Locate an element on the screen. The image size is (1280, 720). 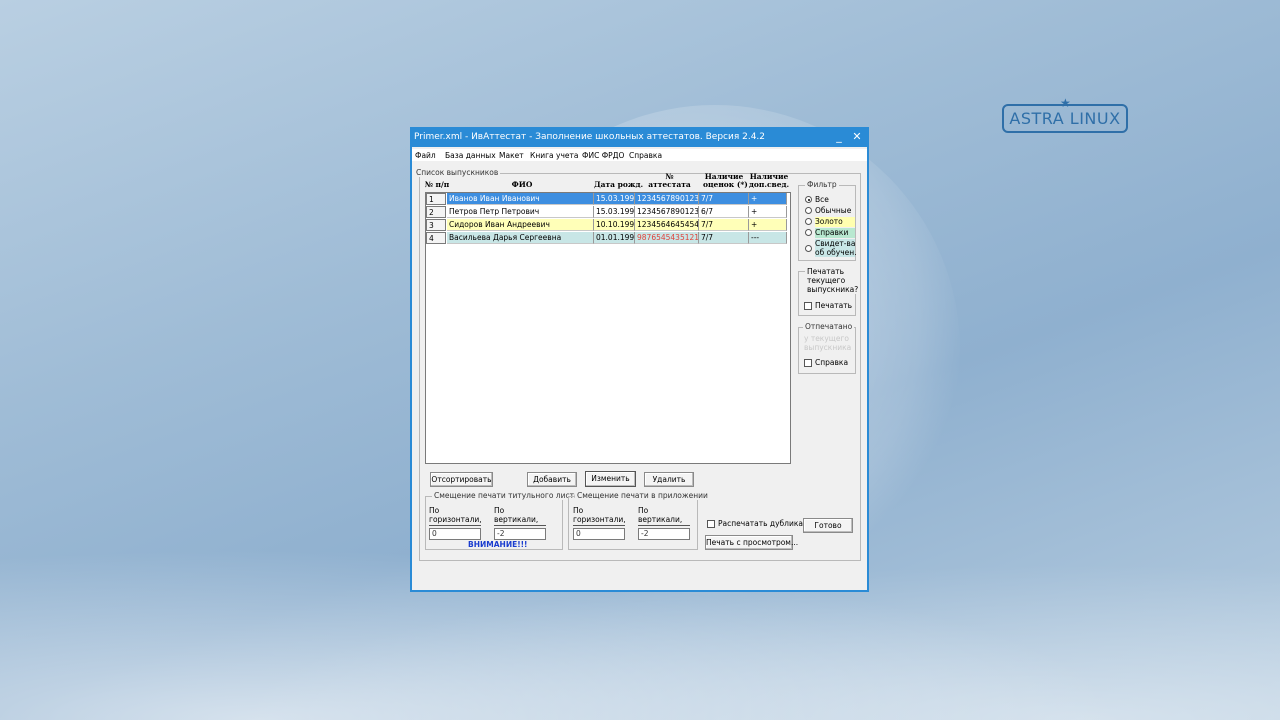
cell-birth: 01.01.1999 is located at coordinates (614, 238).